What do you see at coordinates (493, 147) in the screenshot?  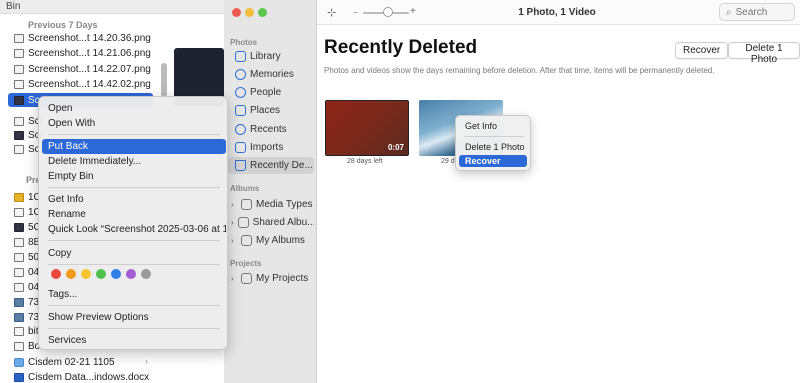 I see `menu-item-delete-photo: Delete 1 Photo` at bounding box center [493, 147].